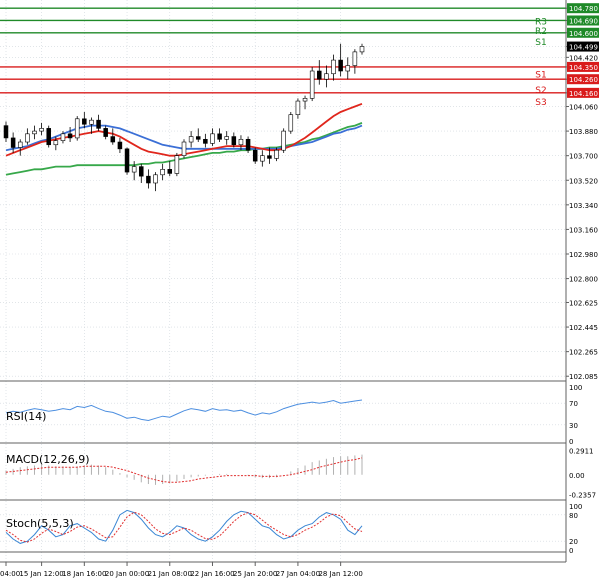  Describe the element at coordinates (212, 574) in the screenshot. I see `x-tick-label: 22 Jan 16:00` at that location.